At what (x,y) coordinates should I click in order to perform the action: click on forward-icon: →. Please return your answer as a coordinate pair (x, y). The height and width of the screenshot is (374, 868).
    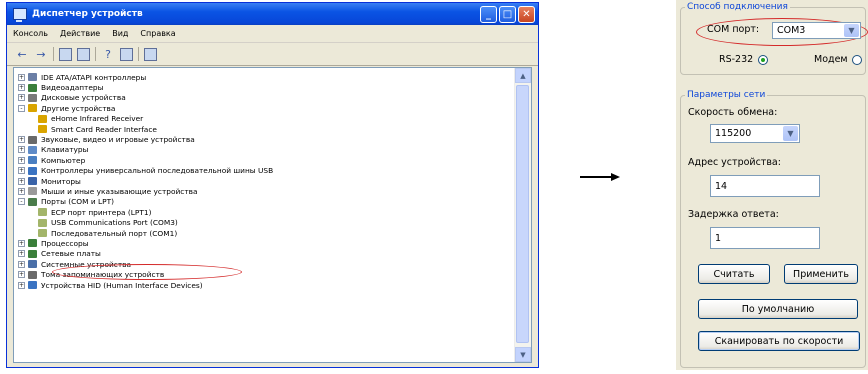
    Looking at the image, I should click on (41, 54).